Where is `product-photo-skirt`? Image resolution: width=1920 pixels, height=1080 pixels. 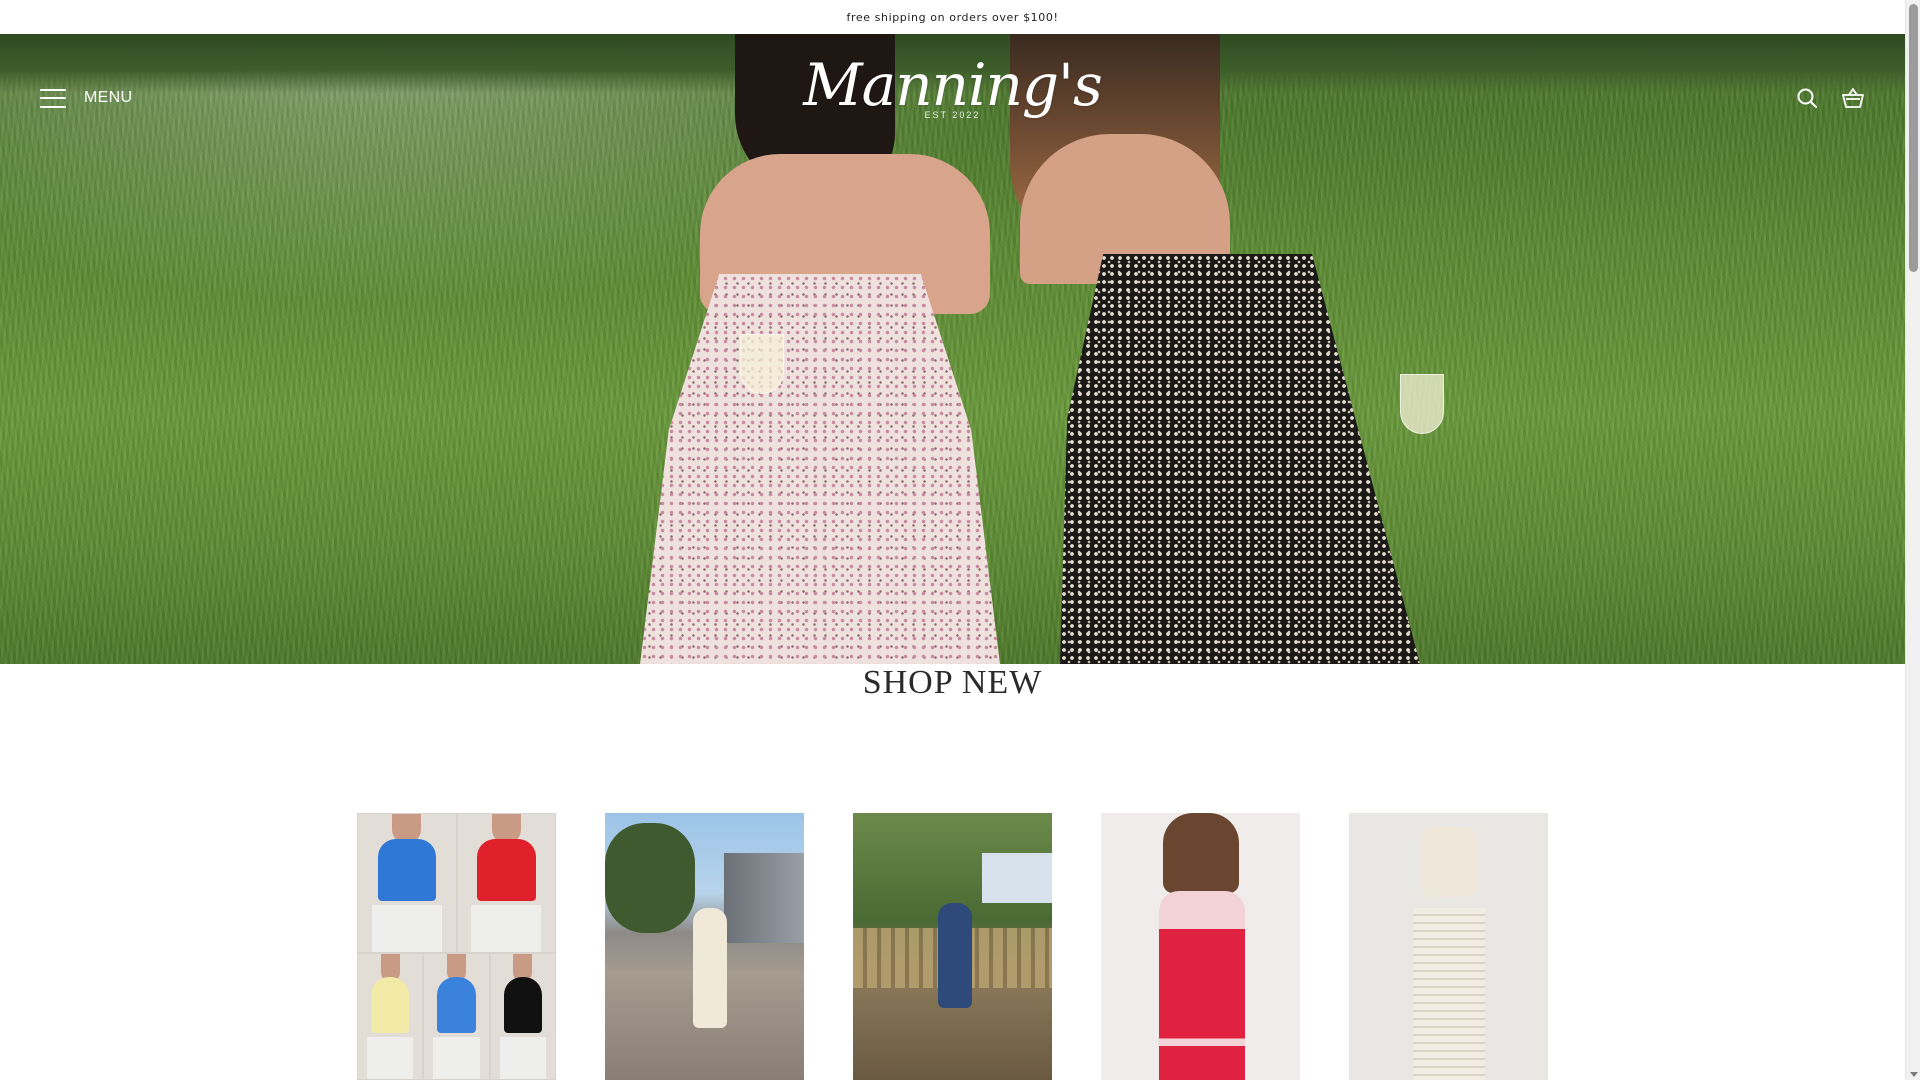
product-photo-skirt is located at coordinates (1449, 994).